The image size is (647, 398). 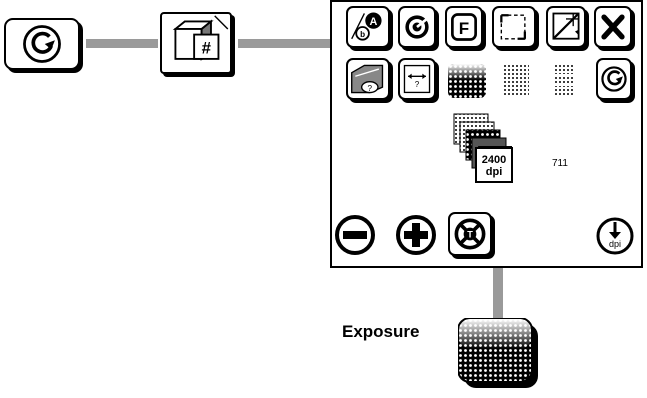 What do you see at coordinates (494, 172) in the screenshot?
I see `resolution-unit: dpi` at bounding box center [494, 172].